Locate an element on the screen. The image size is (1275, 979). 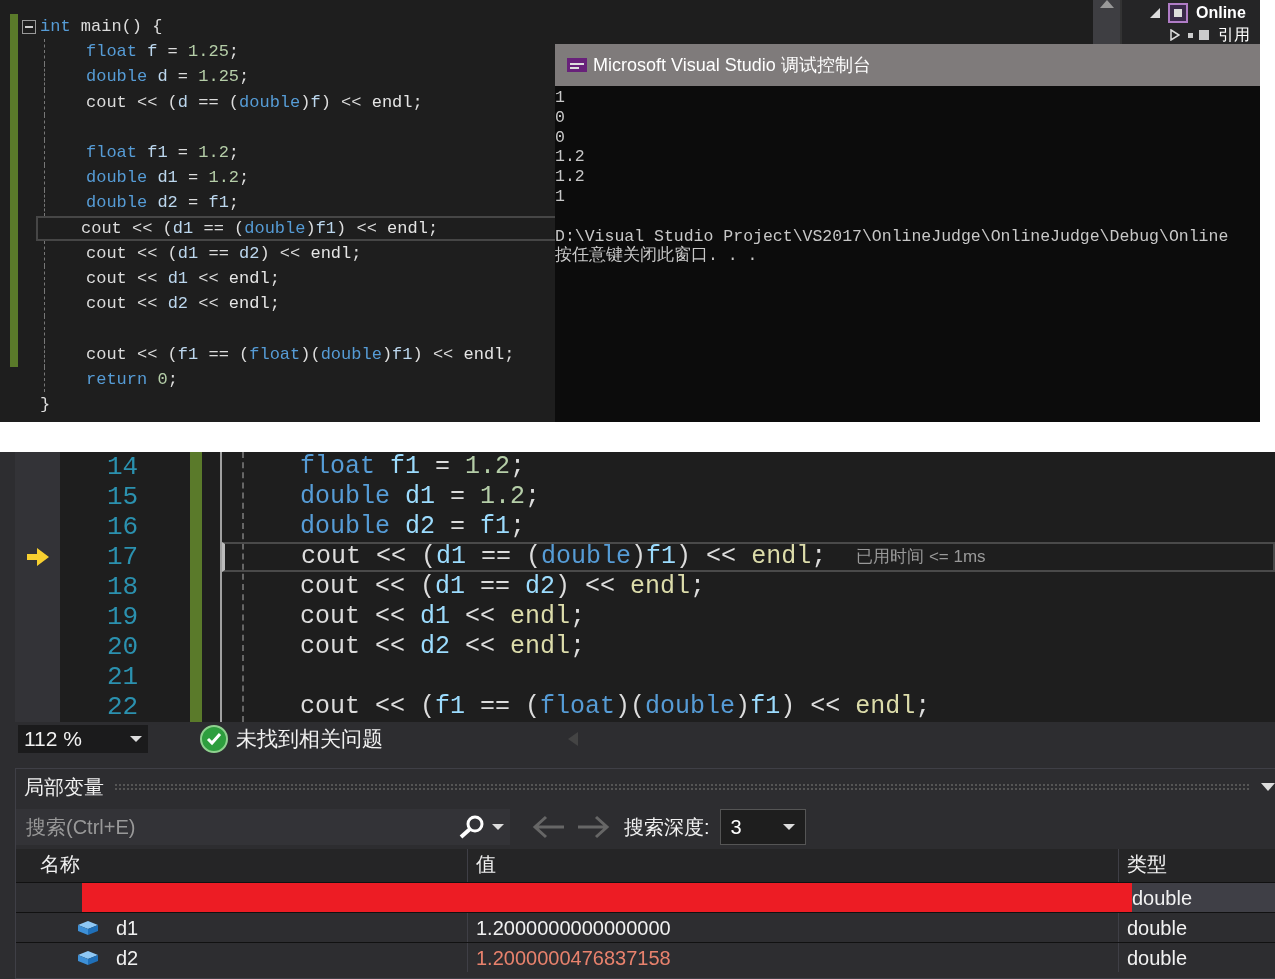
back-arrow-icon is located at coordinates (549, 827).